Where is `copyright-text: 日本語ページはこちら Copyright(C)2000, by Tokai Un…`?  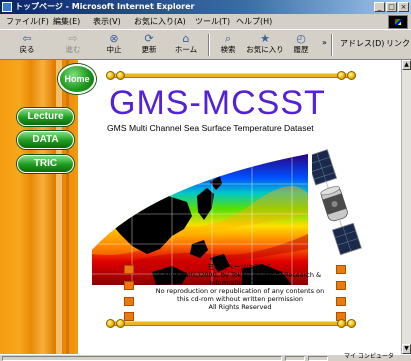 copyright-text: 日本語ページはこちら Copyright(C)2000, by Tokai Un… is located at coordinates (240, 287).